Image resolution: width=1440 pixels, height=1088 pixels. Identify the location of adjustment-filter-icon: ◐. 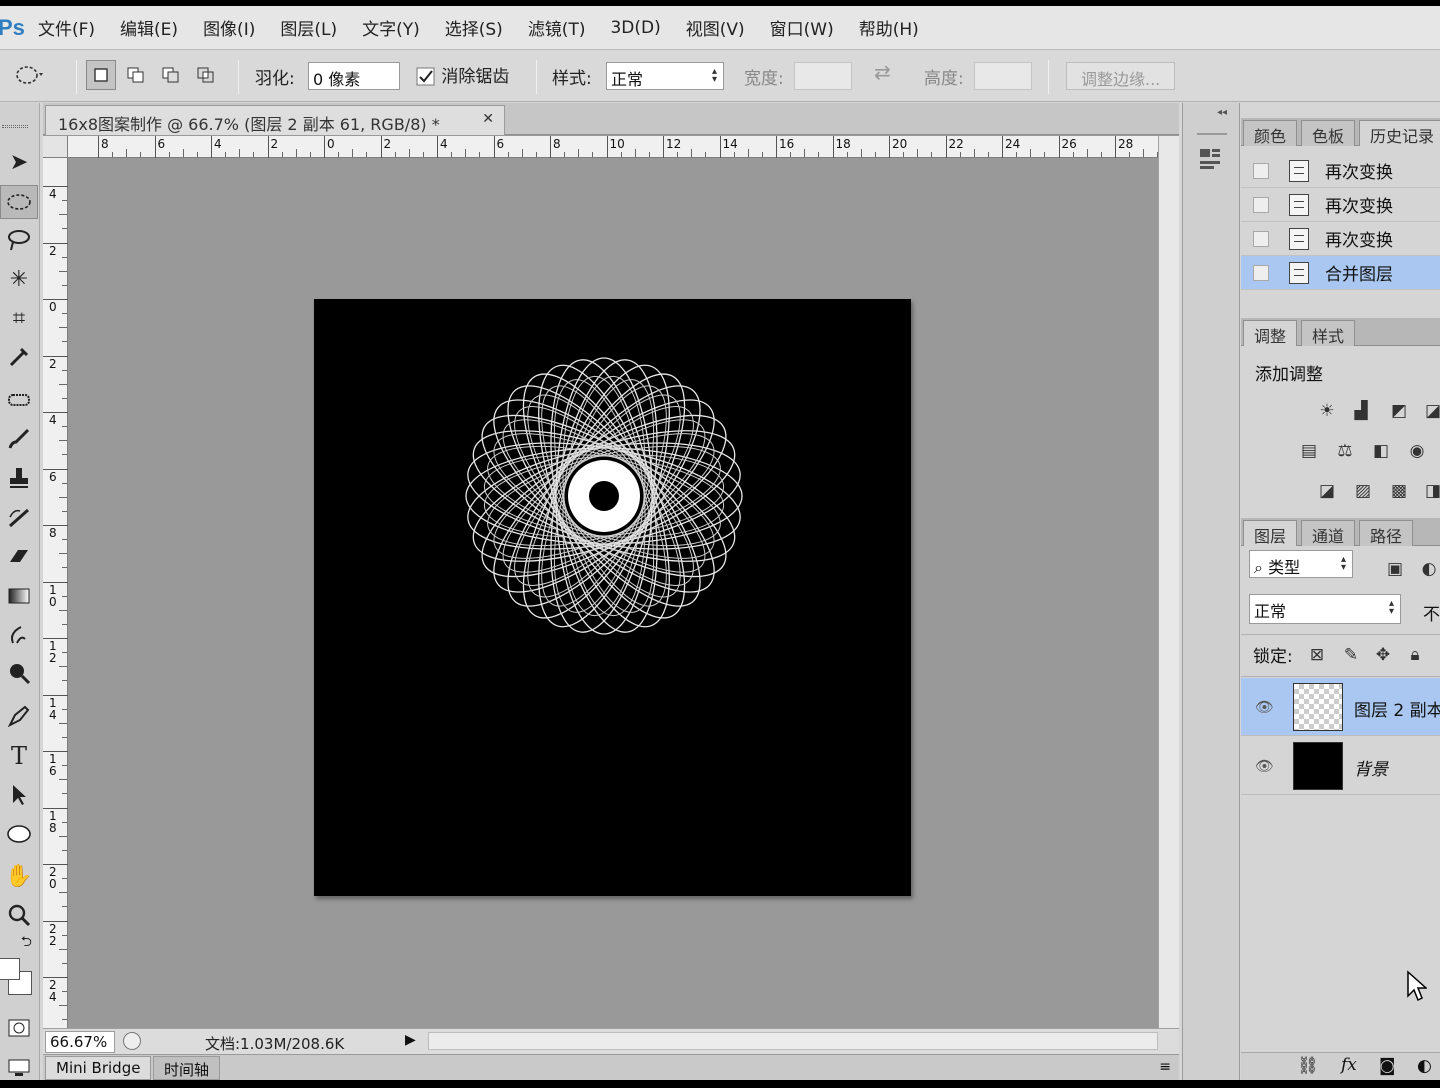
(1428, 569).